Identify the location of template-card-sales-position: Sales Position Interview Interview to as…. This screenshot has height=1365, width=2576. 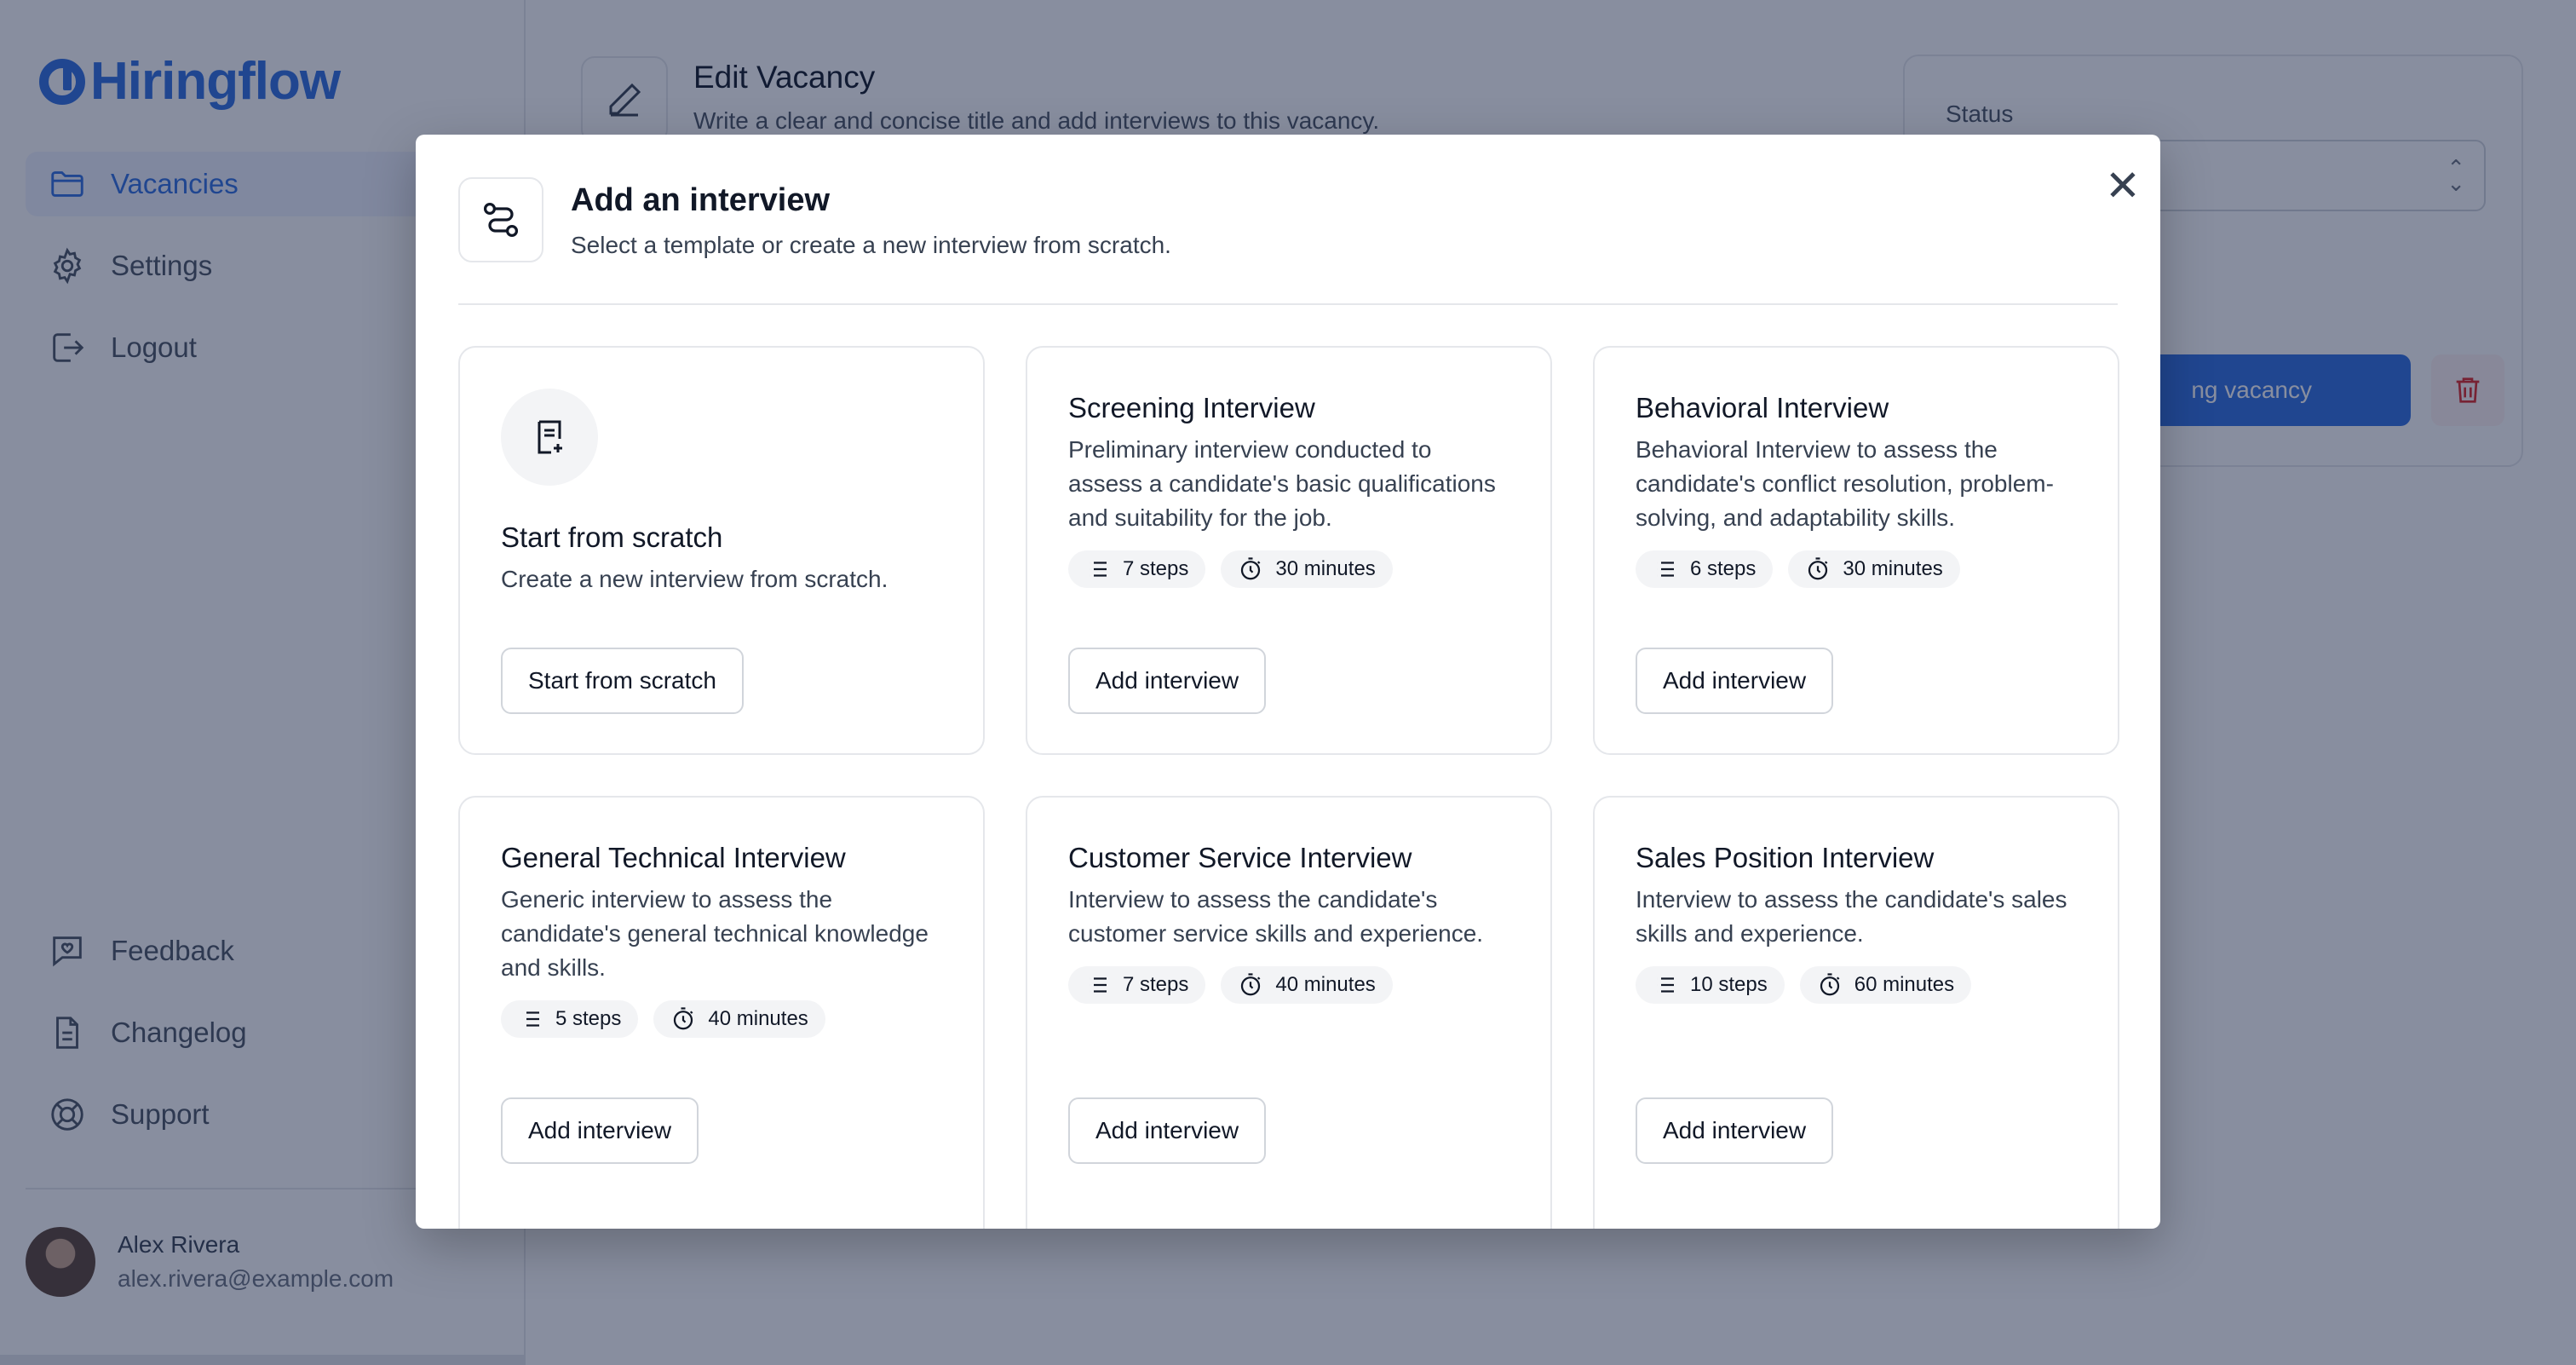
(1856, 1012).